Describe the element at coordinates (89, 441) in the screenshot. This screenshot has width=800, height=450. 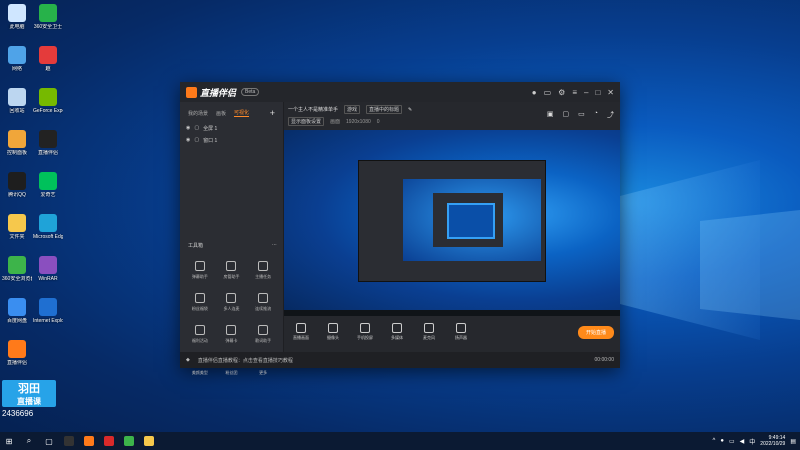
I see `taskbar-live-icon` at that location.